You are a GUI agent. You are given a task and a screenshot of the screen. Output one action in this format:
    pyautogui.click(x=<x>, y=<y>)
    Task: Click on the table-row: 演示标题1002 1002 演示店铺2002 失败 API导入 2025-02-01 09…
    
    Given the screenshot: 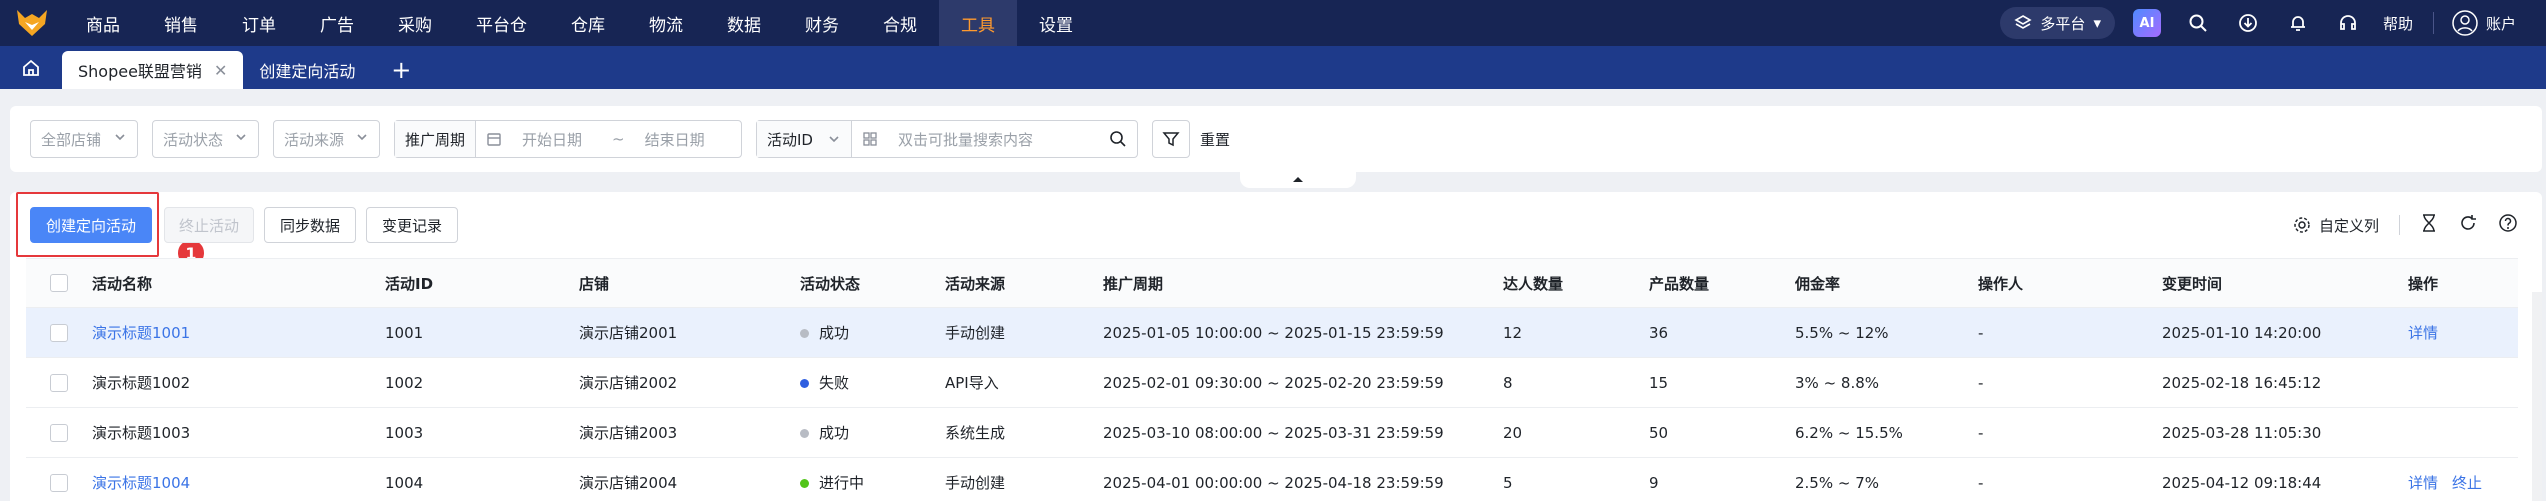 What is the action you would take?
    pyautogui.click(x=1272, y=383)
    